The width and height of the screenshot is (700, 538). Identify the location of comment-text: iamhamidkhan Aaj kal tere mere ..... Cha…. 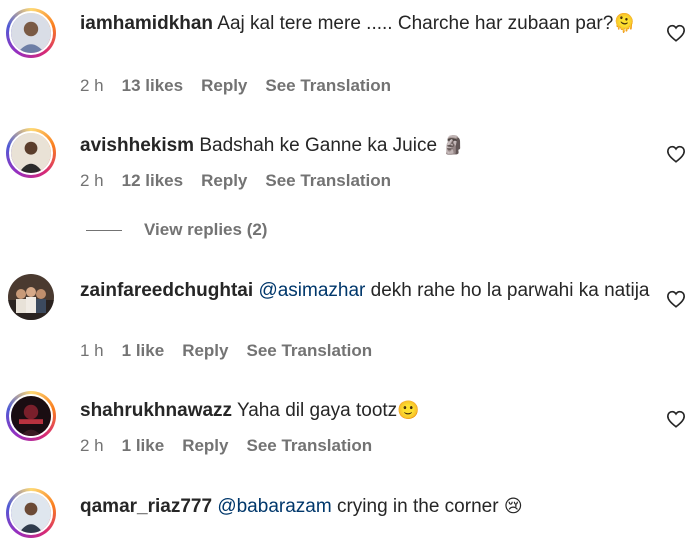
(365, 23).